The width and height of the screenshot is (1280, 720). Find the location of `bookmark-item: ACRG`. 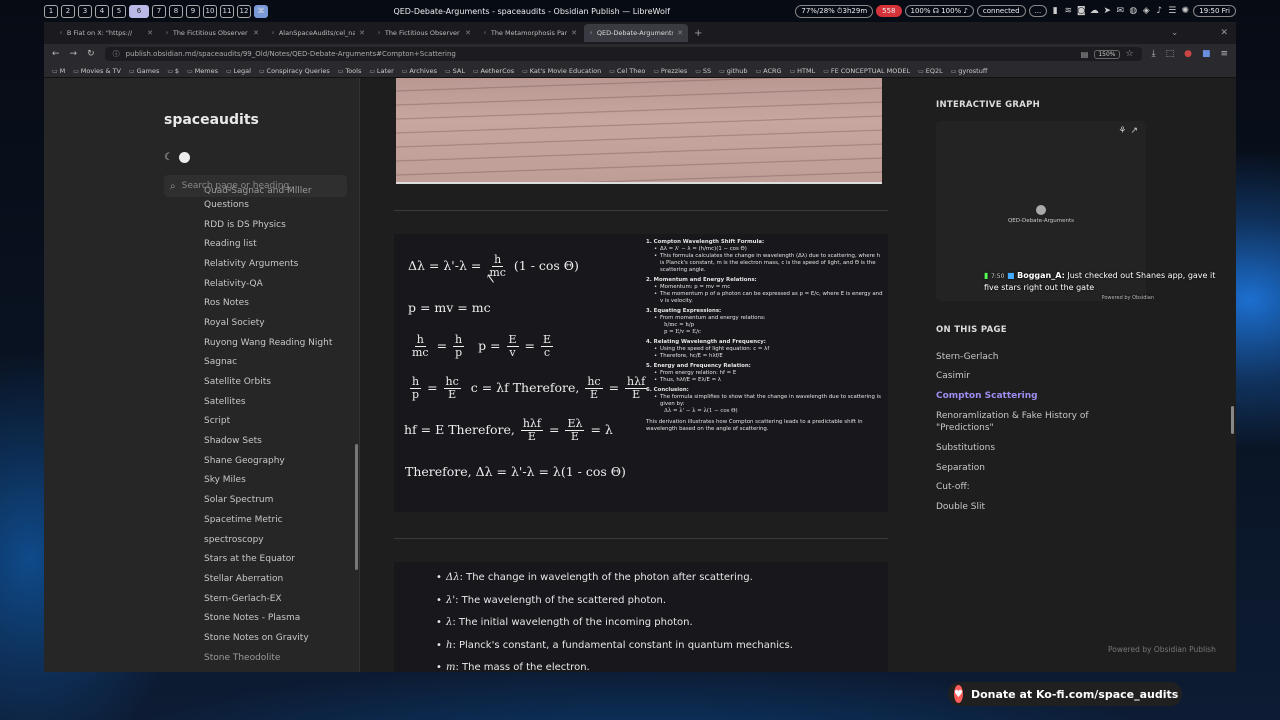

bookmark-item: ACRG is located at coordinates (768, 71).